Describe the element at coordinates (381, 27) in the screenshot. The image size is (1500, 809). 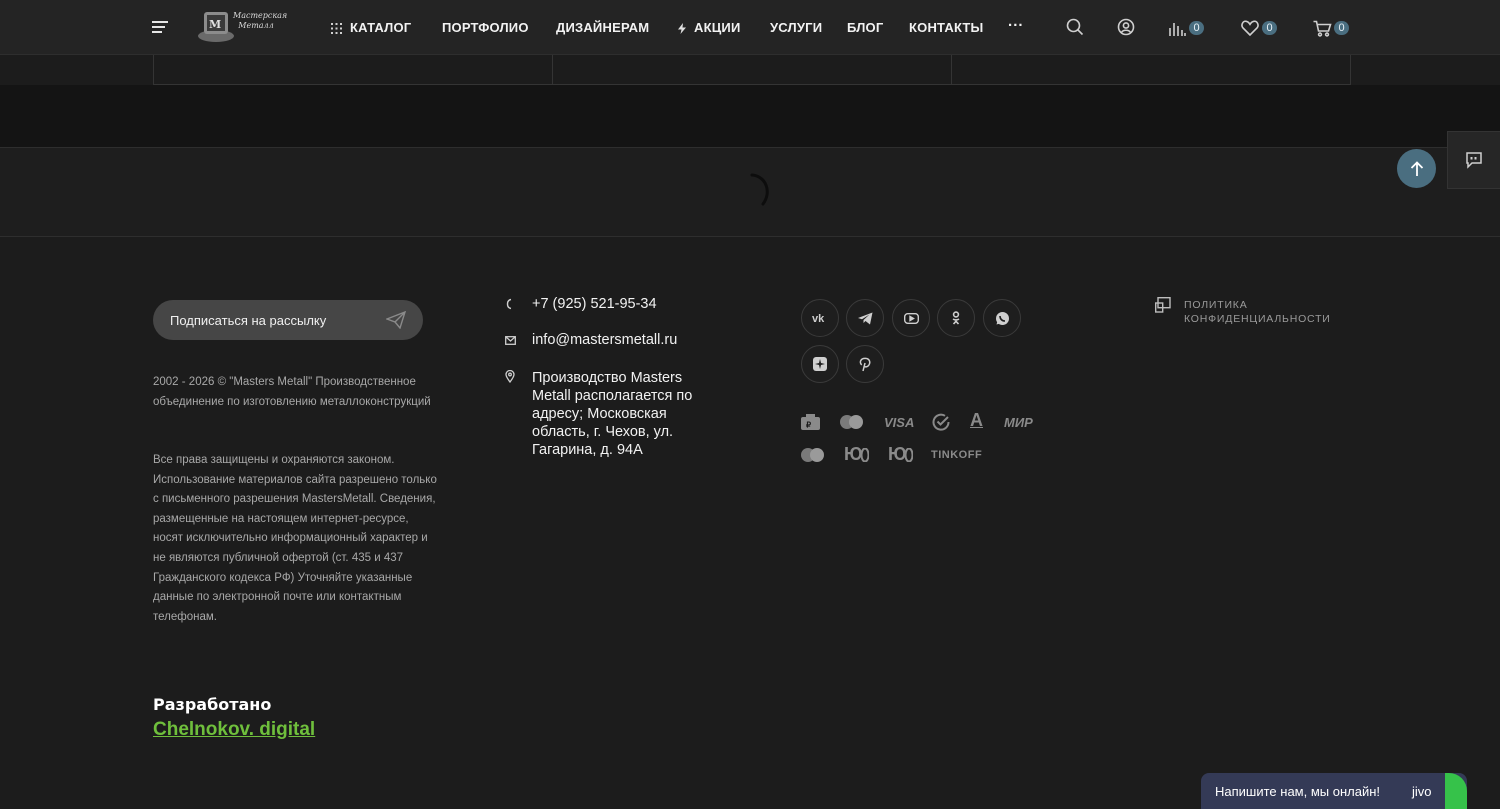
I see `nav-catalog-label: КАТАЛОГ` at that location.